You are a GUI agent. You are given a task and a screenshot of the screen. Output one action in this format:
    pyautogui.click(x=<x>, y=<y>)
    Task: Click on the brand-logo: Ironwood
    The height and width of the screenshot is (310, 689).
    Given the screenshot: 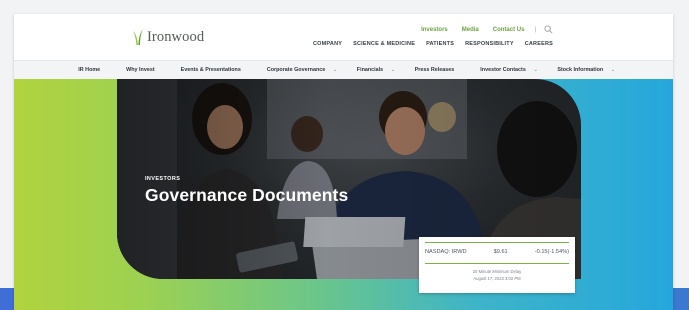 What is the action you would take?
    pyautogui.click(x=167, y=37)
    